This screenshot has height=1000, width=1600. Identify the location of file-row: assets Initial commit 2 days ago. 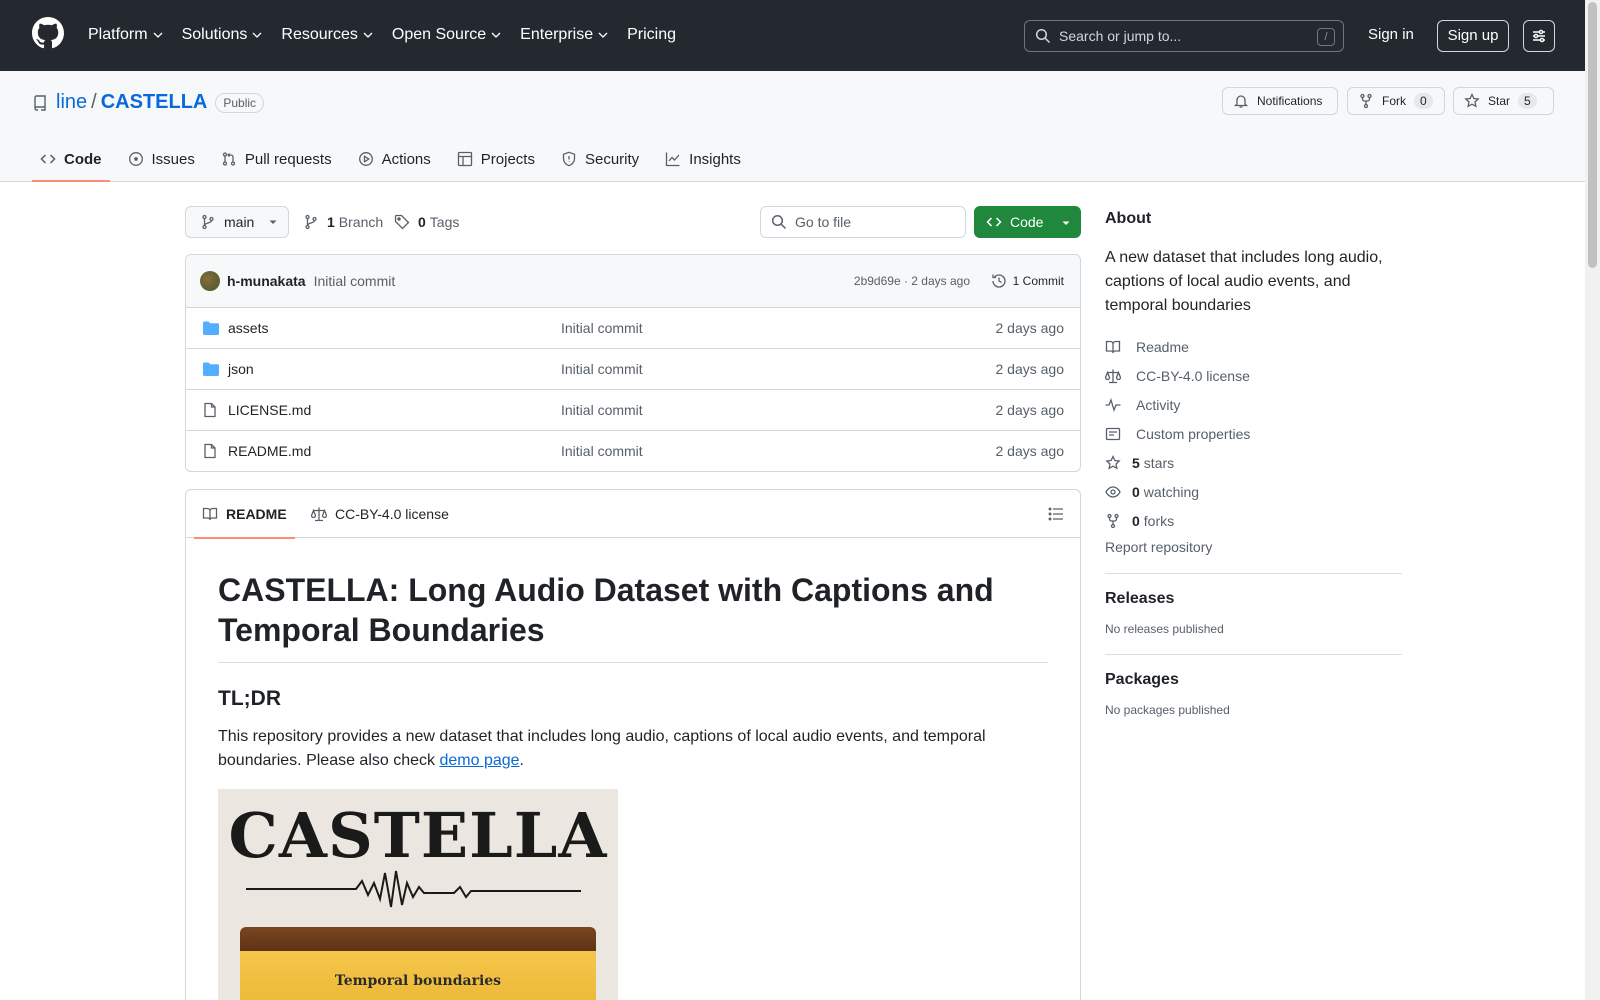
(633, 328).